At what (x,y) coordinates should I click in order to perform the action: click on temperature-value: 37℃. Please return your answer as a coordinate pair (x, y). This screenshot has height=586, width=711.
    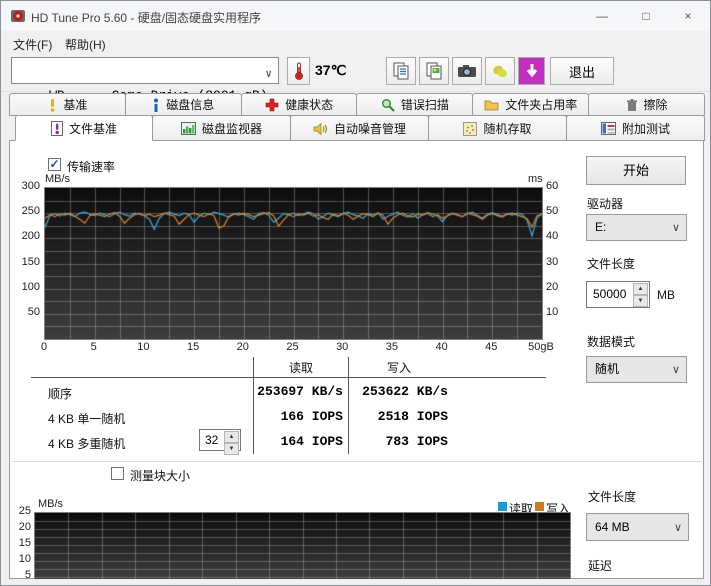
    Looking at the image, I should click on (331, 70).